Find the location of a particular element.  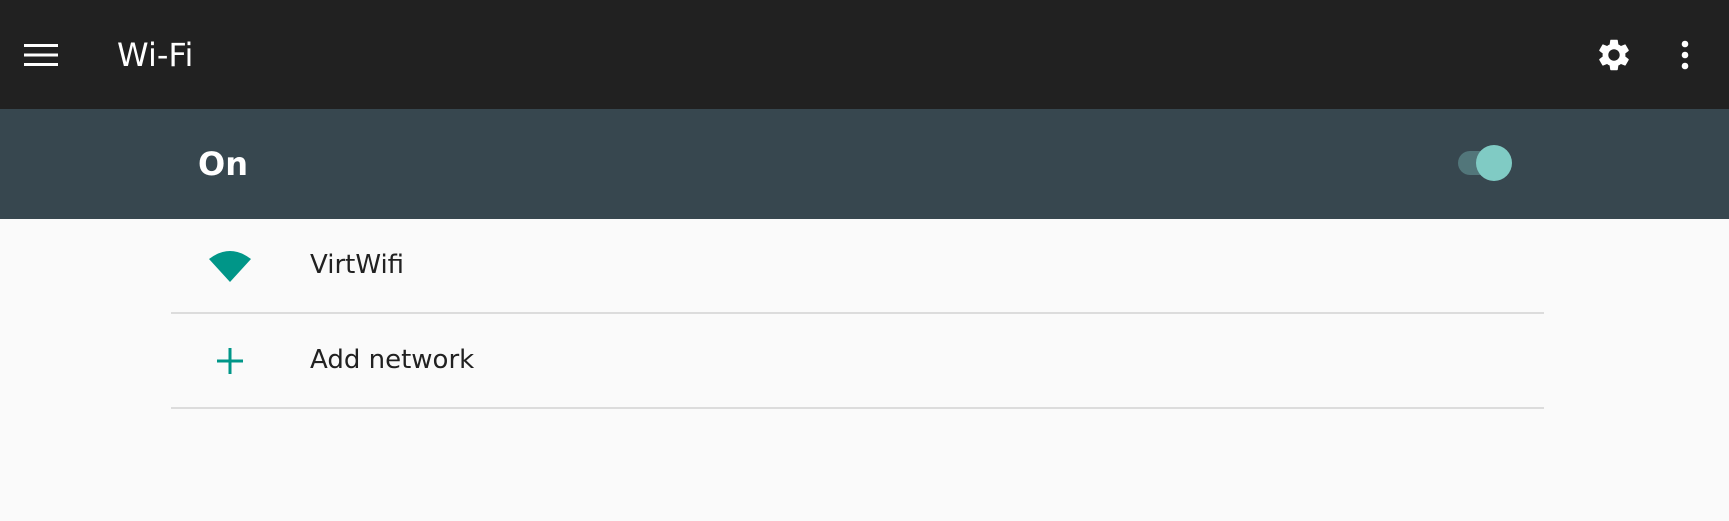

add-network-item: Add network is located at coordinates (857, 361).